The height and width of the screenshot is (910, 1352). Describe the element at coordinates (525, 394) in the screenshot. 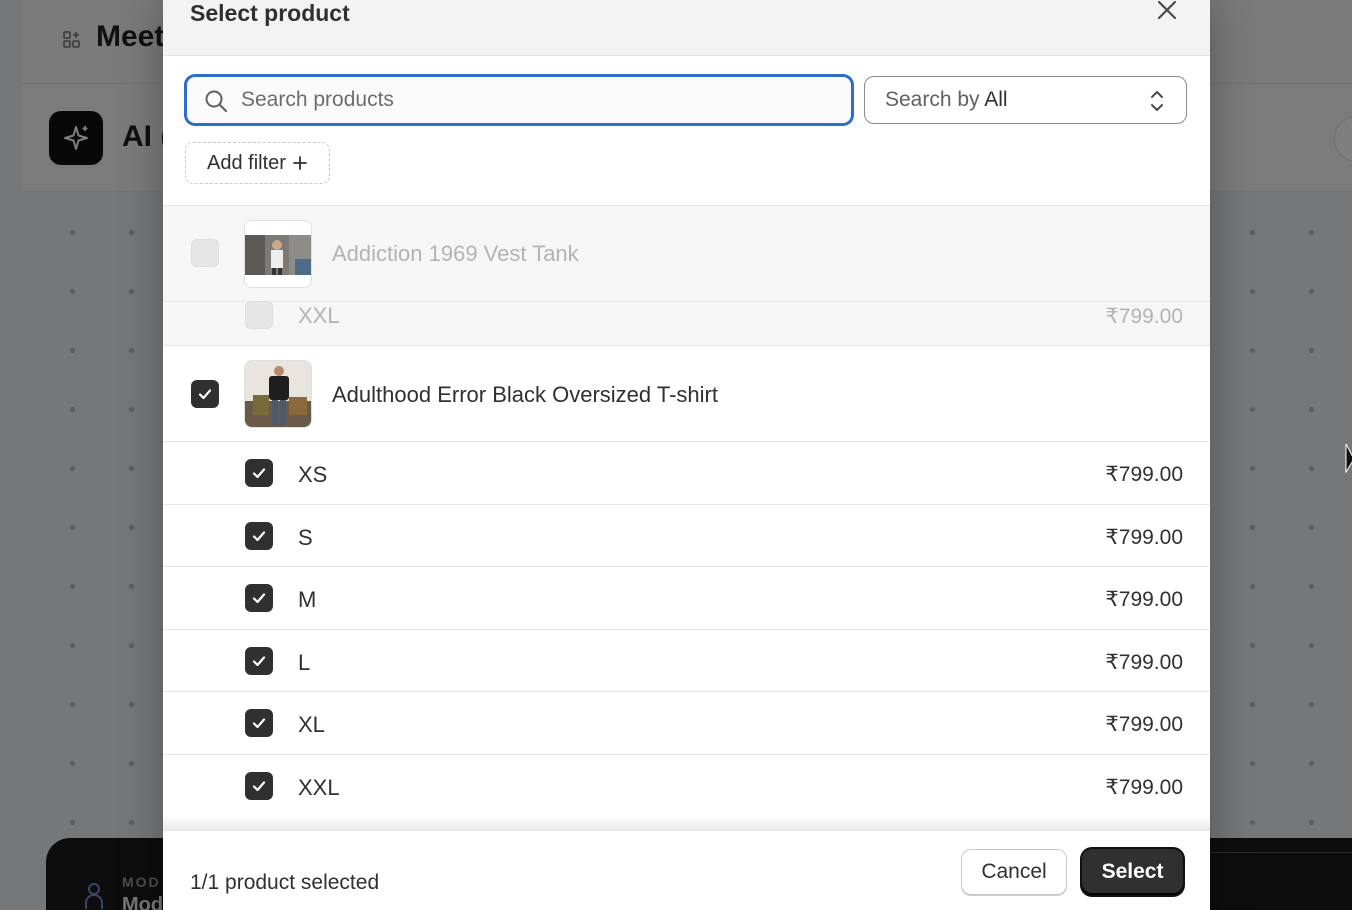

I see `product-title: Adulthood Error Black Oversized T-shirt` at that location.